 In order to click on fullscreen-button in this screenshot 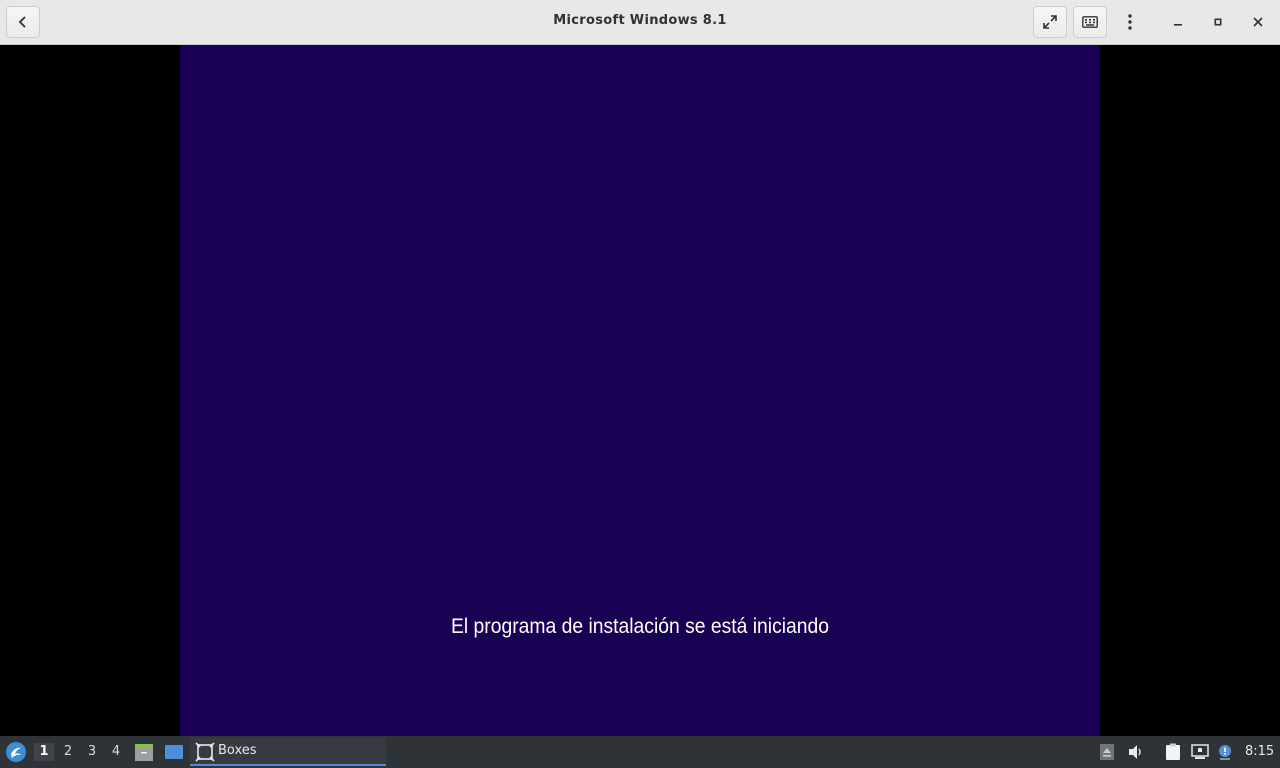, I will do `click(1050, 22)`.